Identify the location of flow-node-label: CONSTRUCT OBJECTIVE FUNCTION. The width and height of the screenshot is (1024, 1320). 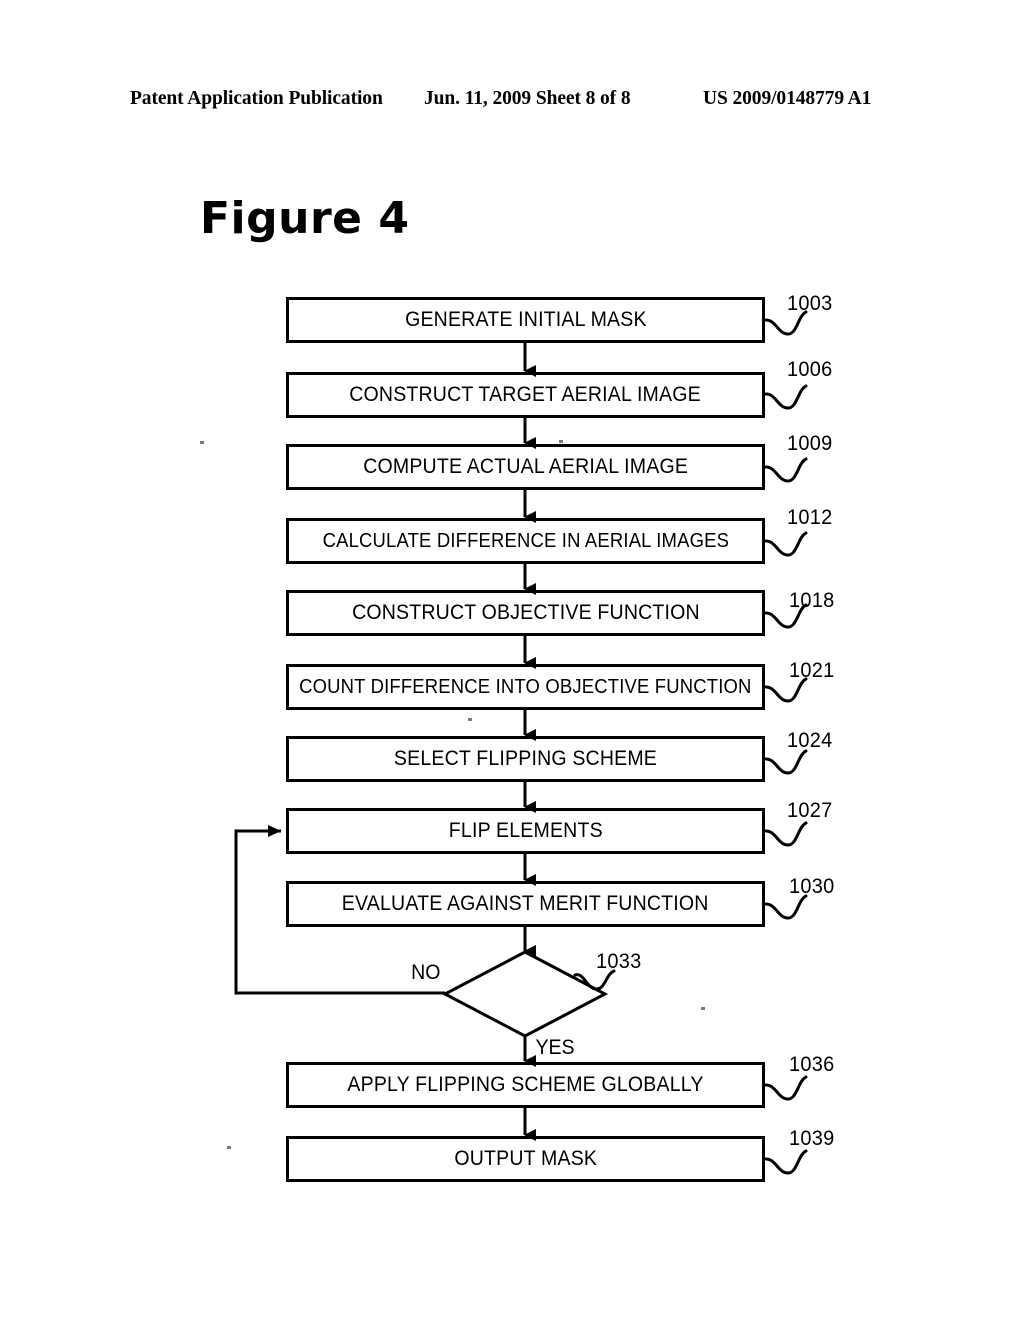
(525, 612).